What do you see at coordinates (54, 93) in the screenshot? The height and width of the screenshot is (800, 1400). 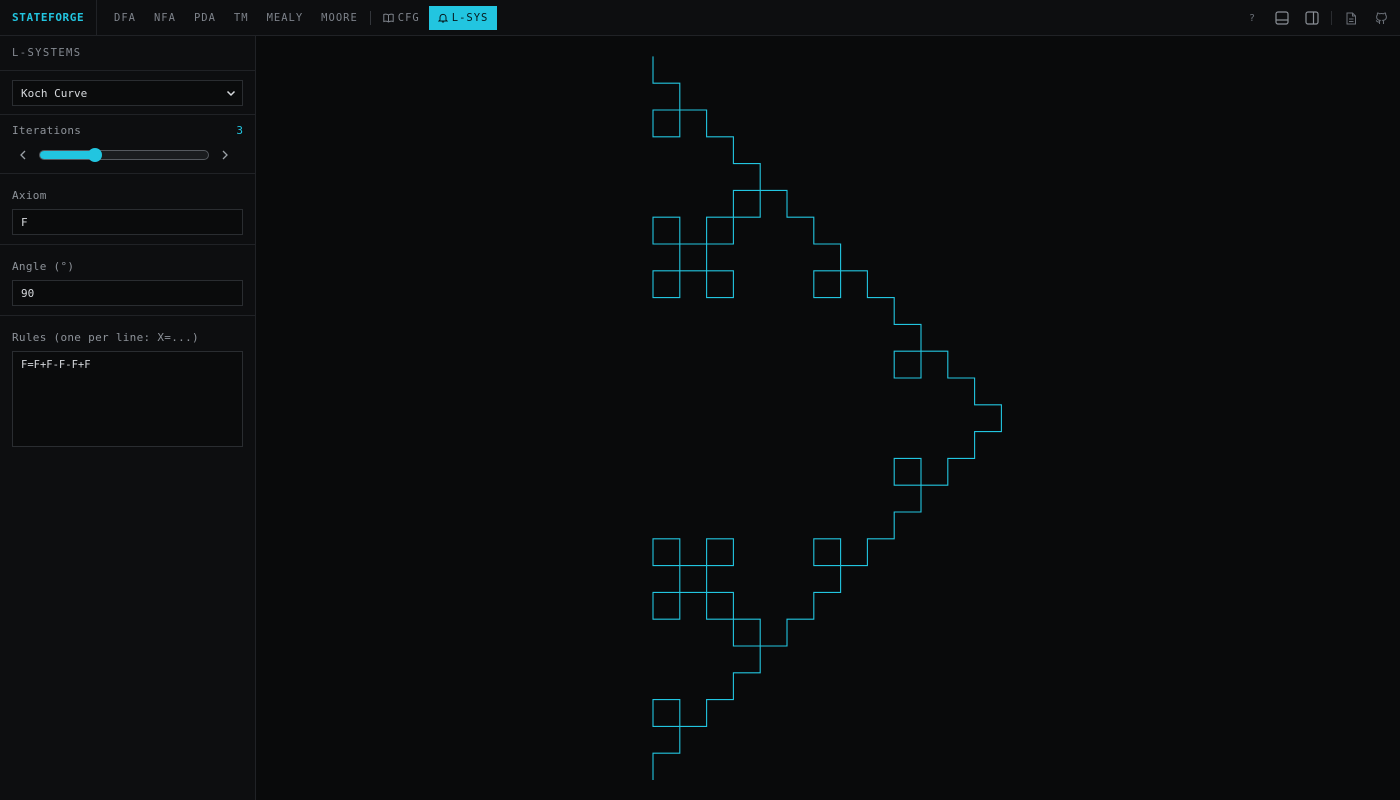 I see `preset-value: Koch Curve` at bounding box center [54, 93].